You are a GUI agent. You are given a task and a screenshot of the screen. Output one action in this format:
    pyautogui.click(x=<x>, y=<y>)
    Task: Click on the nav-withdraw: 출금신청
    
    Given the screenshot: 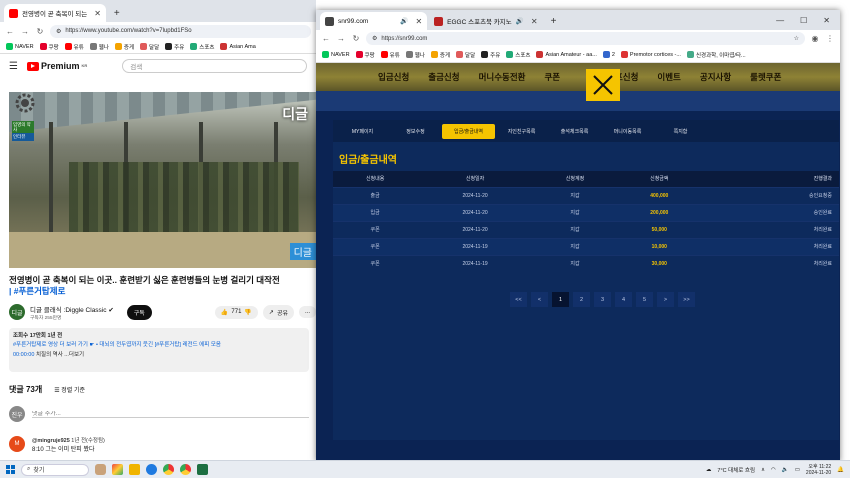 What is the action you would take?
    pyautogui.click(x=443, y=77)
    